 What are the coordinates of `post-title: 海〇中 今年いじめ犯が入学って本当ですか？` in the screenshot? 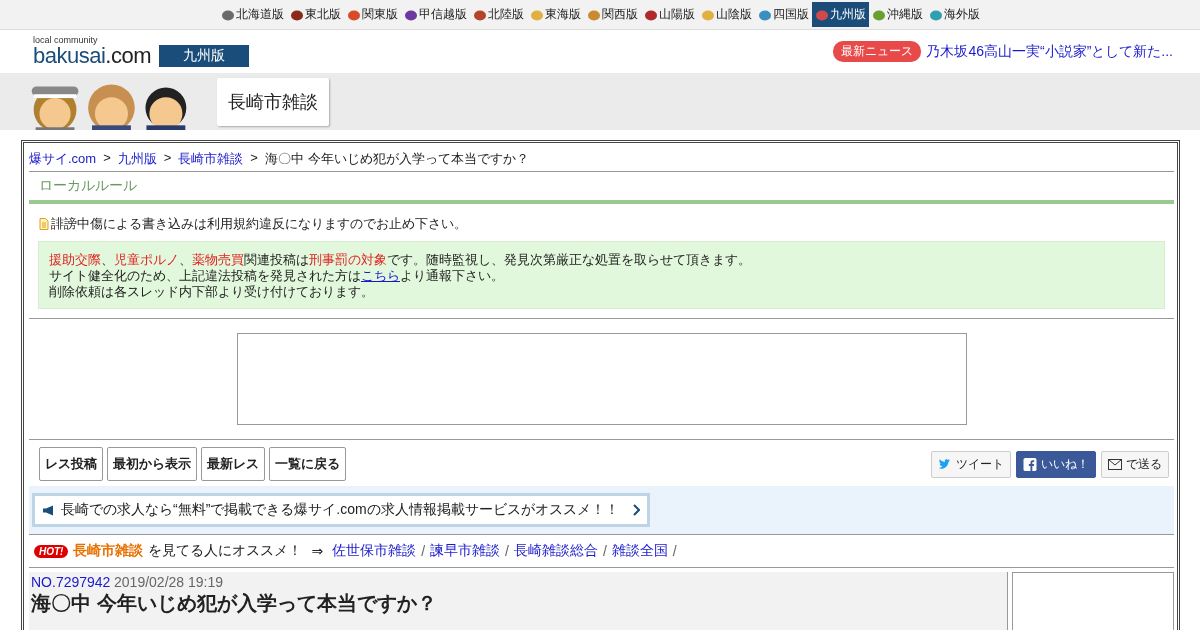 It's located at (234, 603).